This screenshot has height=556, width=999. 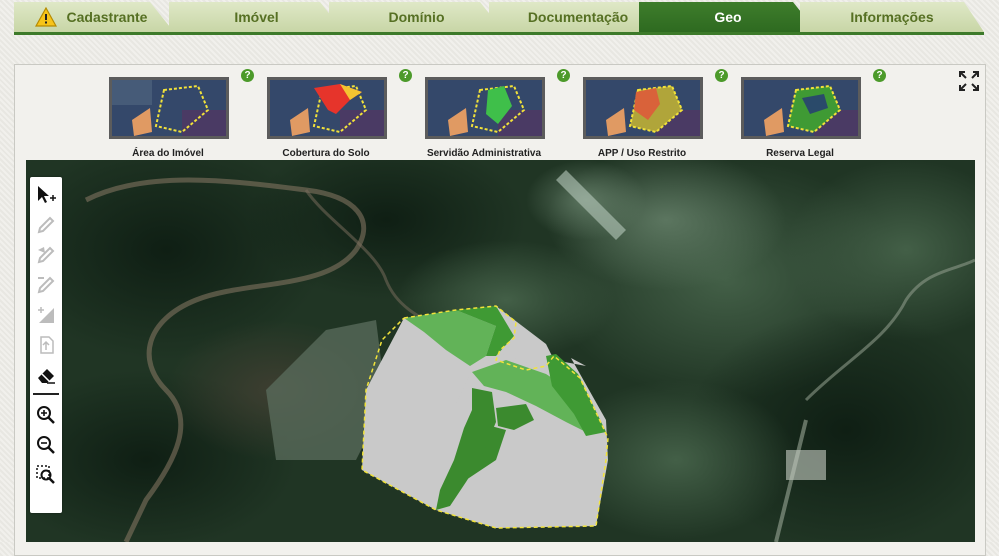 I want to click on tab-geo: Geo, so click(x=728, y=17).